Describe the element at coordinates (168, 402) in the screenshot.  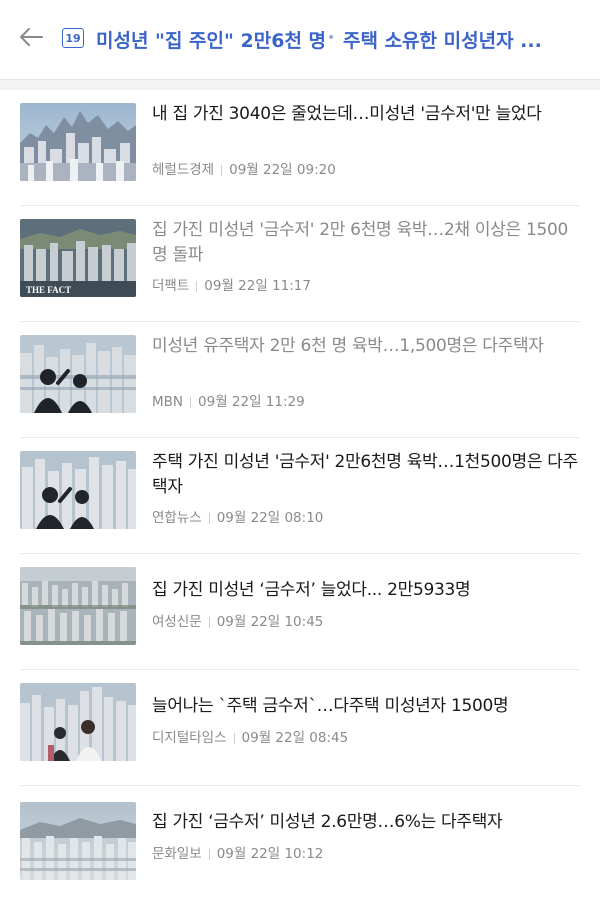
I see `article-source: MBN` at that location.